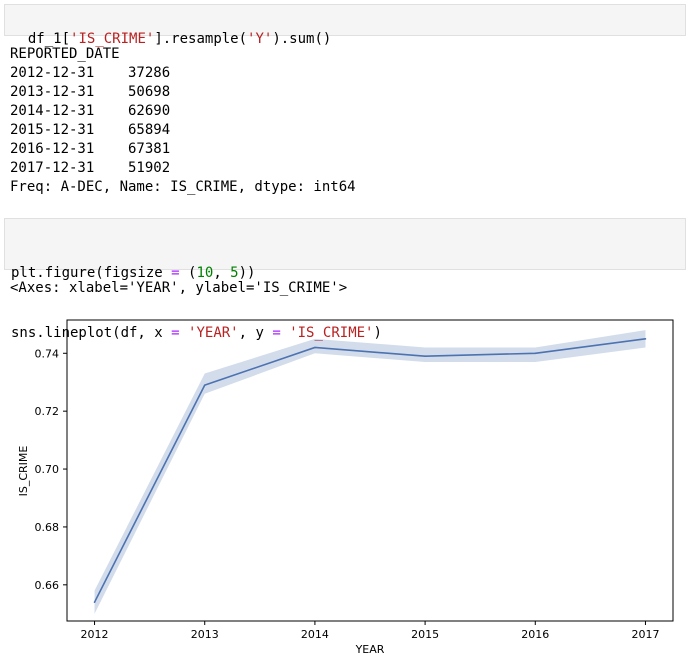 The height and width of the screenshot is (661, 692). I want to click on x-tick-label: 2015, so click(425, 634).